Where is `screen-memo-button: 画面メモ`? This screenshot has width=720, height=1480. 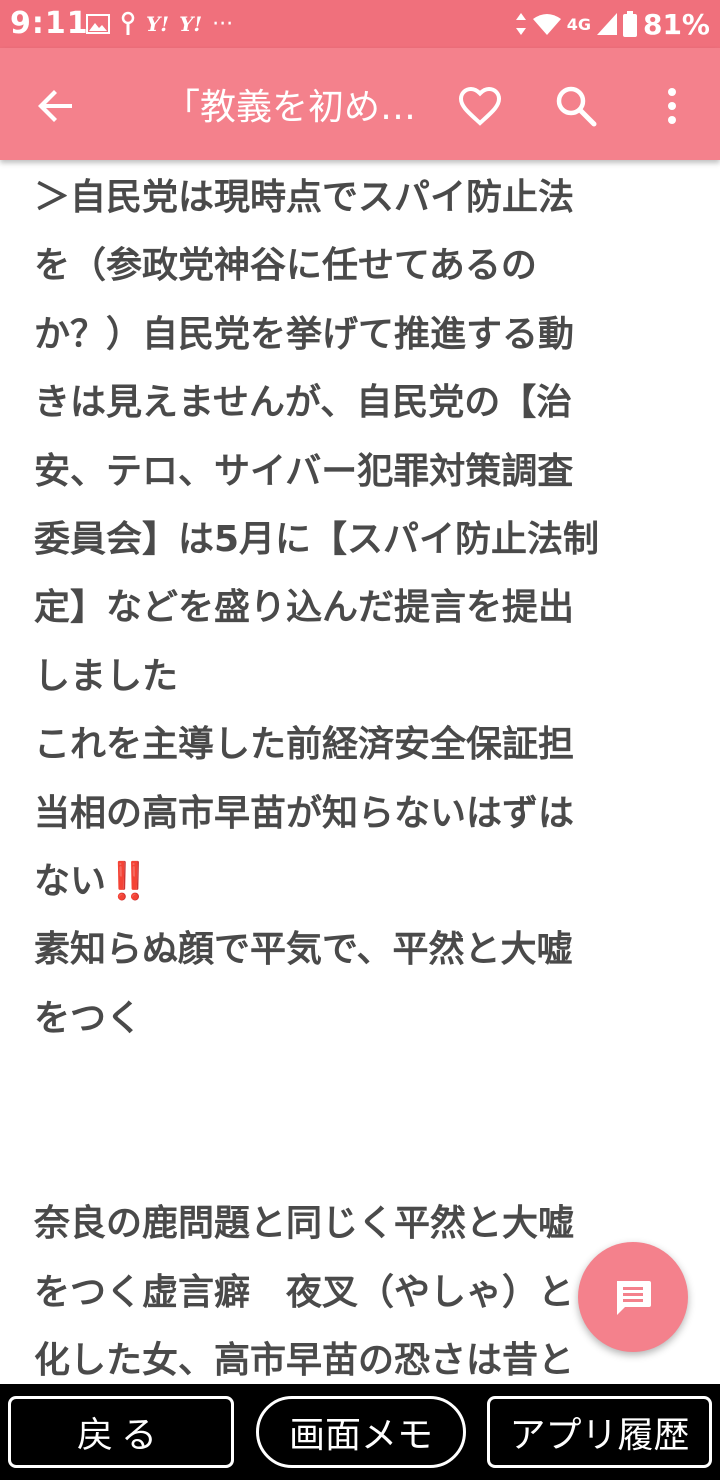
screen-memo-button: 画面メモ is located at coordinates (361, 1432).